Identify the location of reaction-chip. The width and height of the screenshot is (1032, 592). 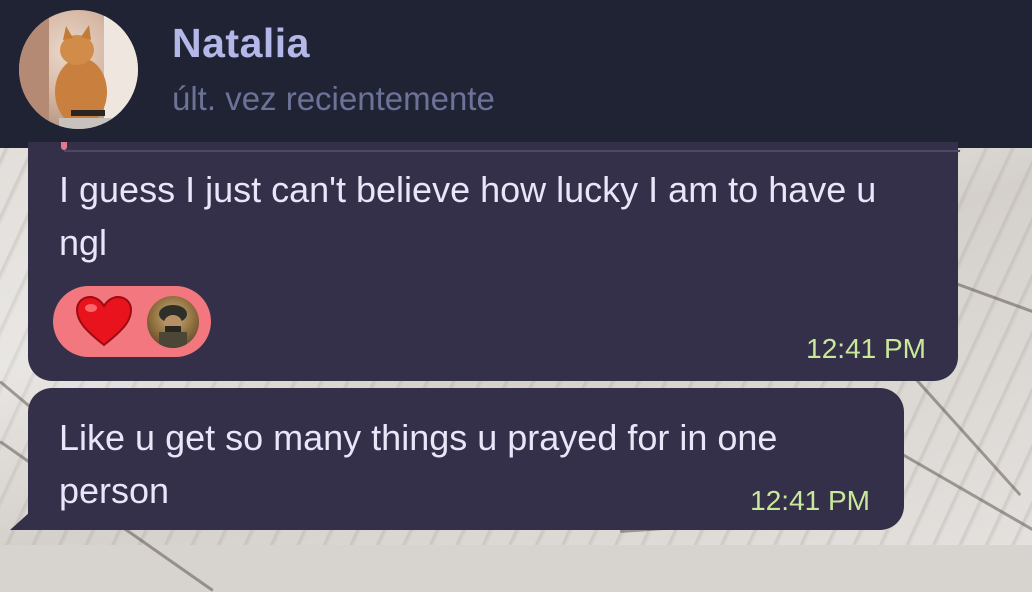
(132, 321).